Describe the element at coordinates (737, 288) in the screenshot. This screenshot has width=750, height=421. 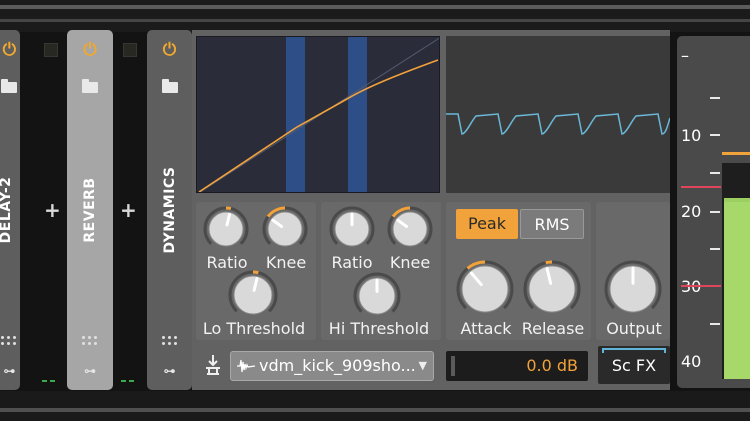
I see `meter-level-fill` at that location.